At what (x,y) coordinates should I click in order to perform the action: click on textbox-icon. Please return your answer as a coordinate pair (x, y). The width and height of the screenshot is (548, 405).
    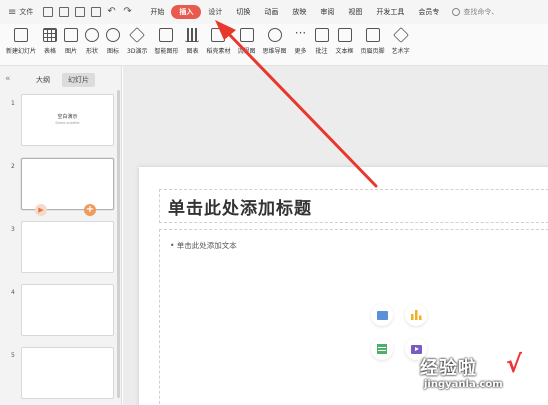
    Looking at the image, I should click on (344, 35).